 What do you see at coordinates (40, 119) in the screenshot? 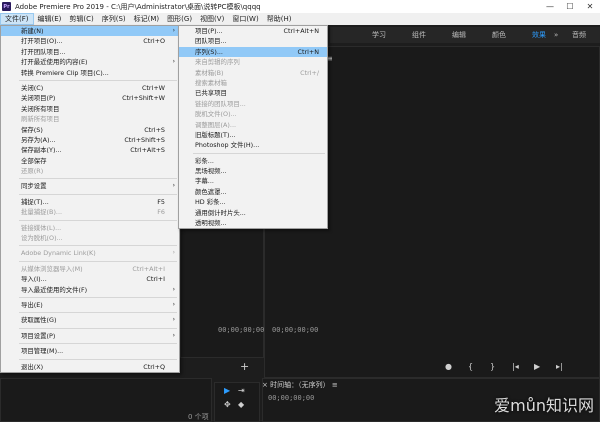
I see `menu-item-label: 刷新所有项目` at bounding box center [40, 119].